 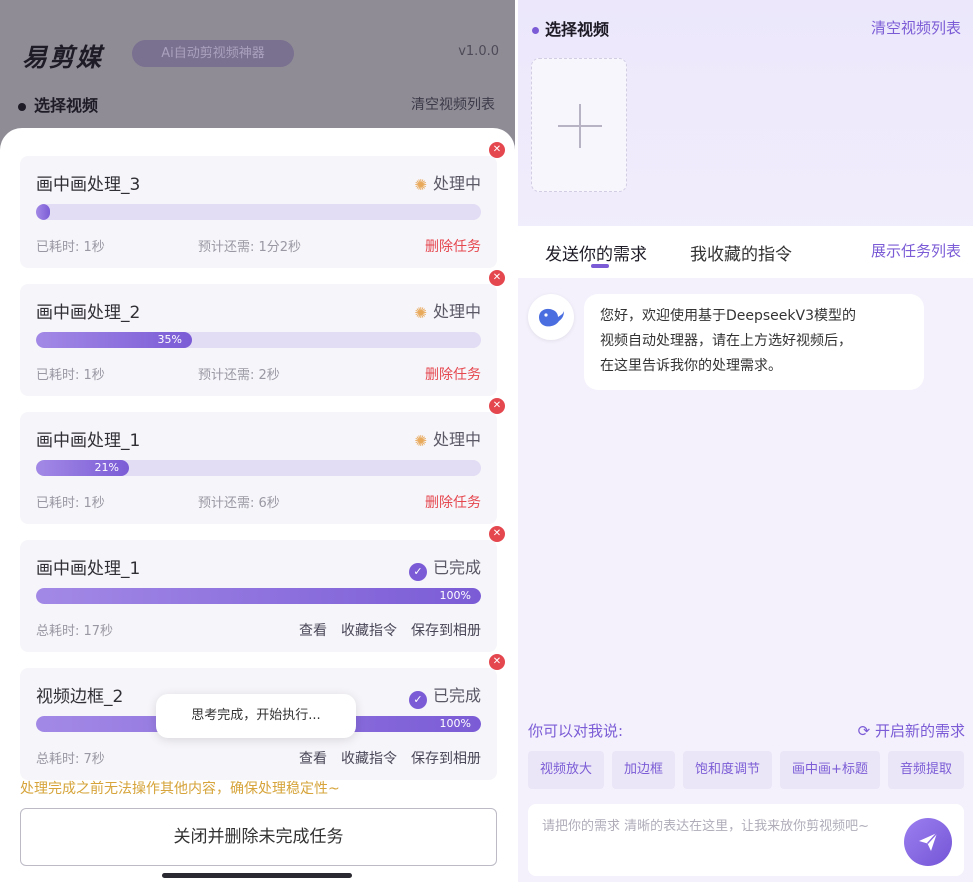 I want to click on progress-fill, so click(x=43, y=212).